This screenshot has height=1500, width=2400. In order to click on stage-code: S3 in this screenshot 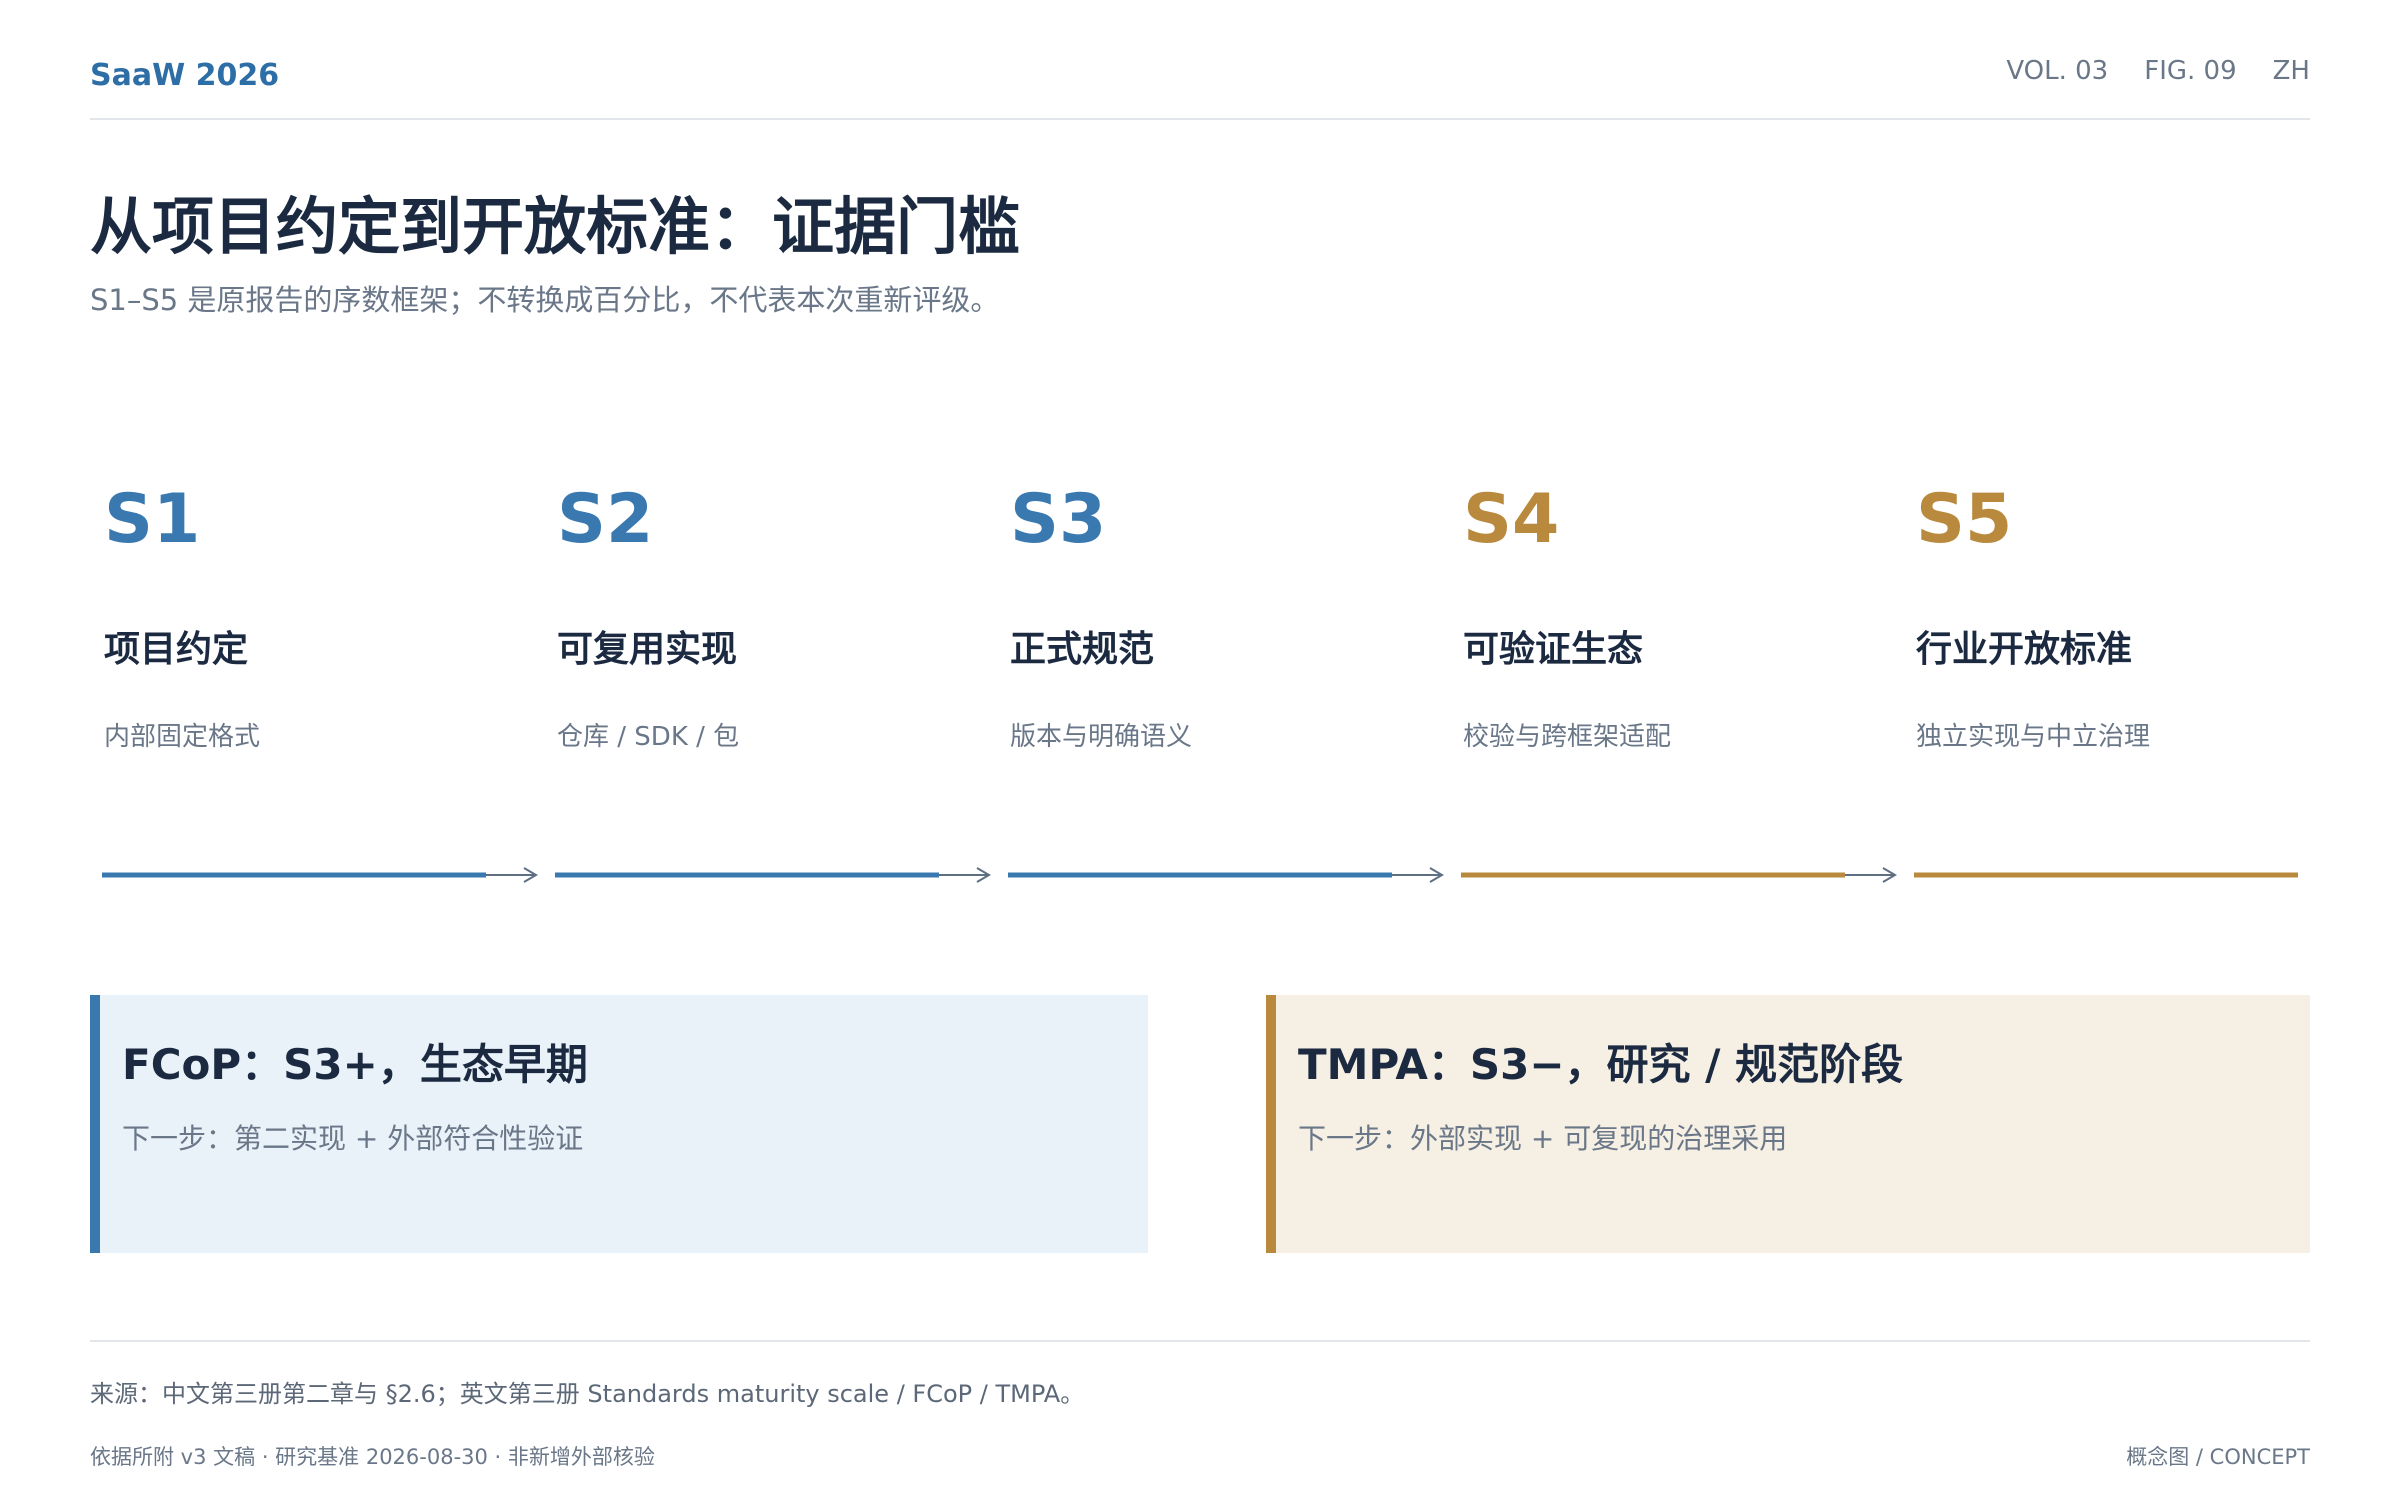, I will do `click(1058, 519)`.